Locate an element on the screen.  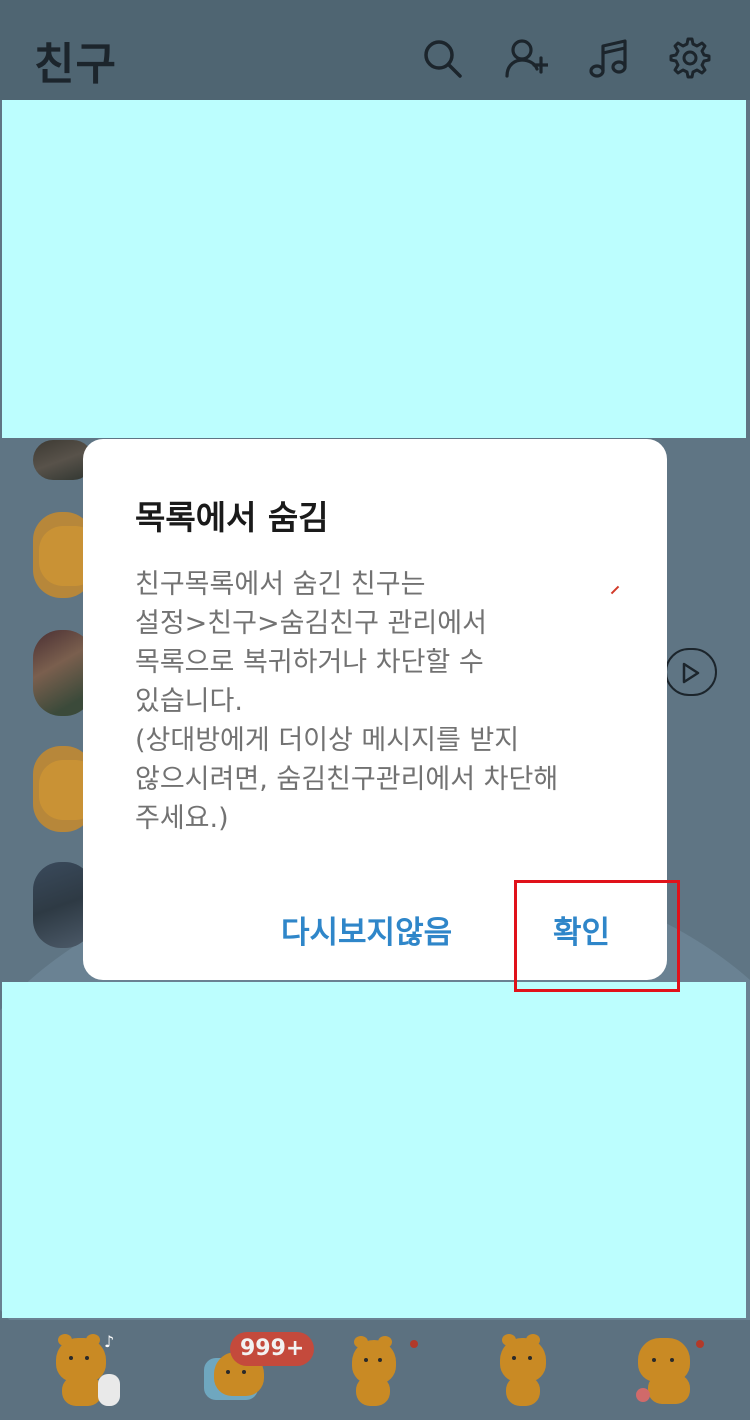
settings-icon is located at coordinates (690, 58).